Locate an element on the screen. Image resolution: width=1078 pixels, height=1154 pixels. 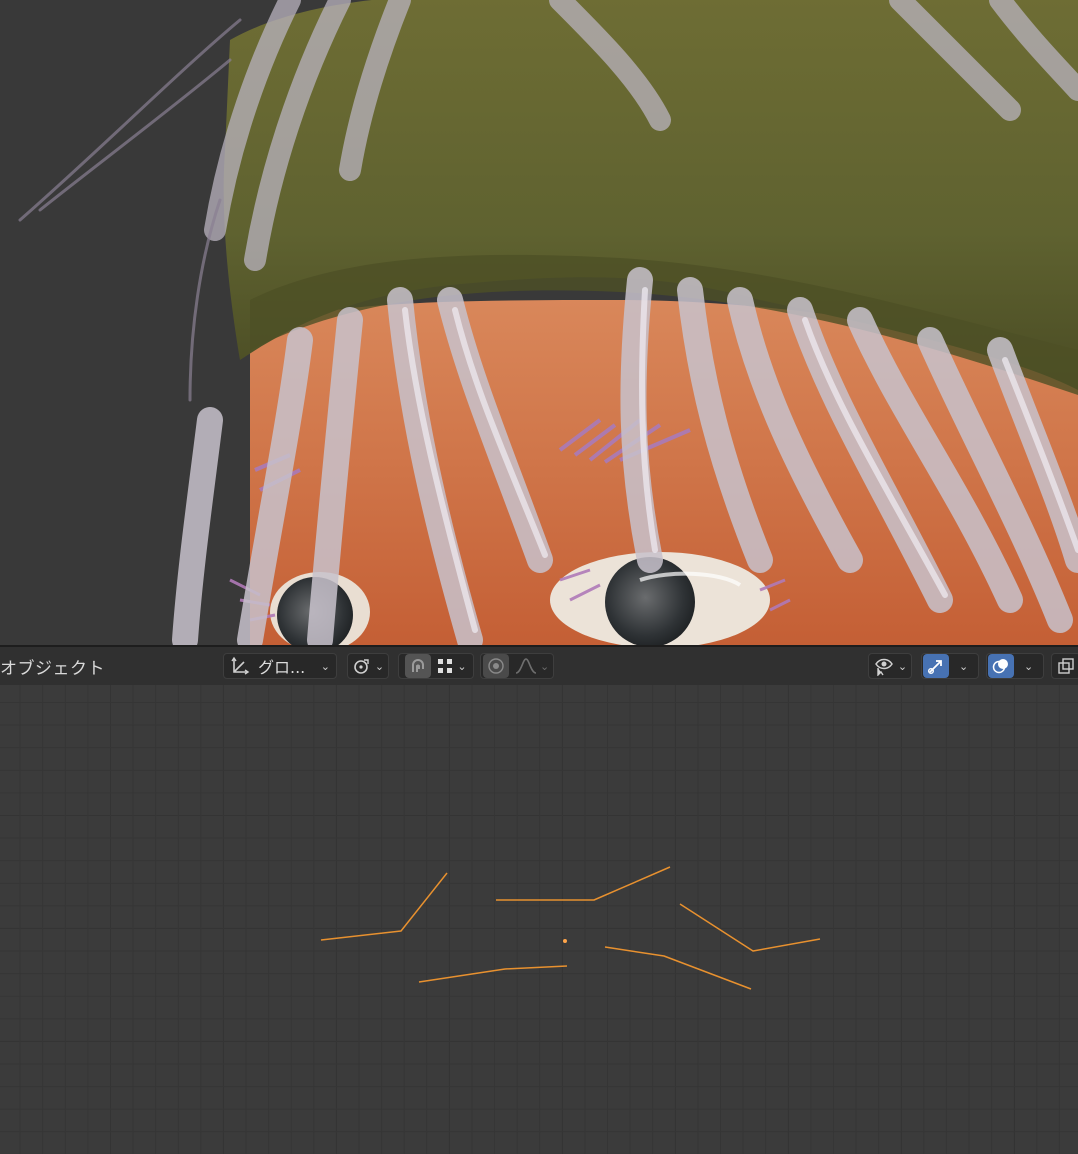
proportional-edit-icon is located at coordinates (496, 666).